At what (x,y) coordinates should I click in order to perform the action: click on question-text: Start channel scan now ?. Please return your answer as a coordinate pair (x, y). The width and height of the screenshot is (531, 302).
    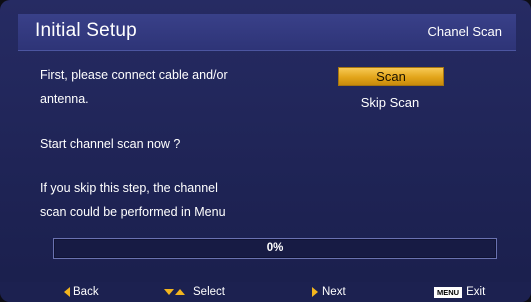
    Looking at the image, I should click on (110, 144).